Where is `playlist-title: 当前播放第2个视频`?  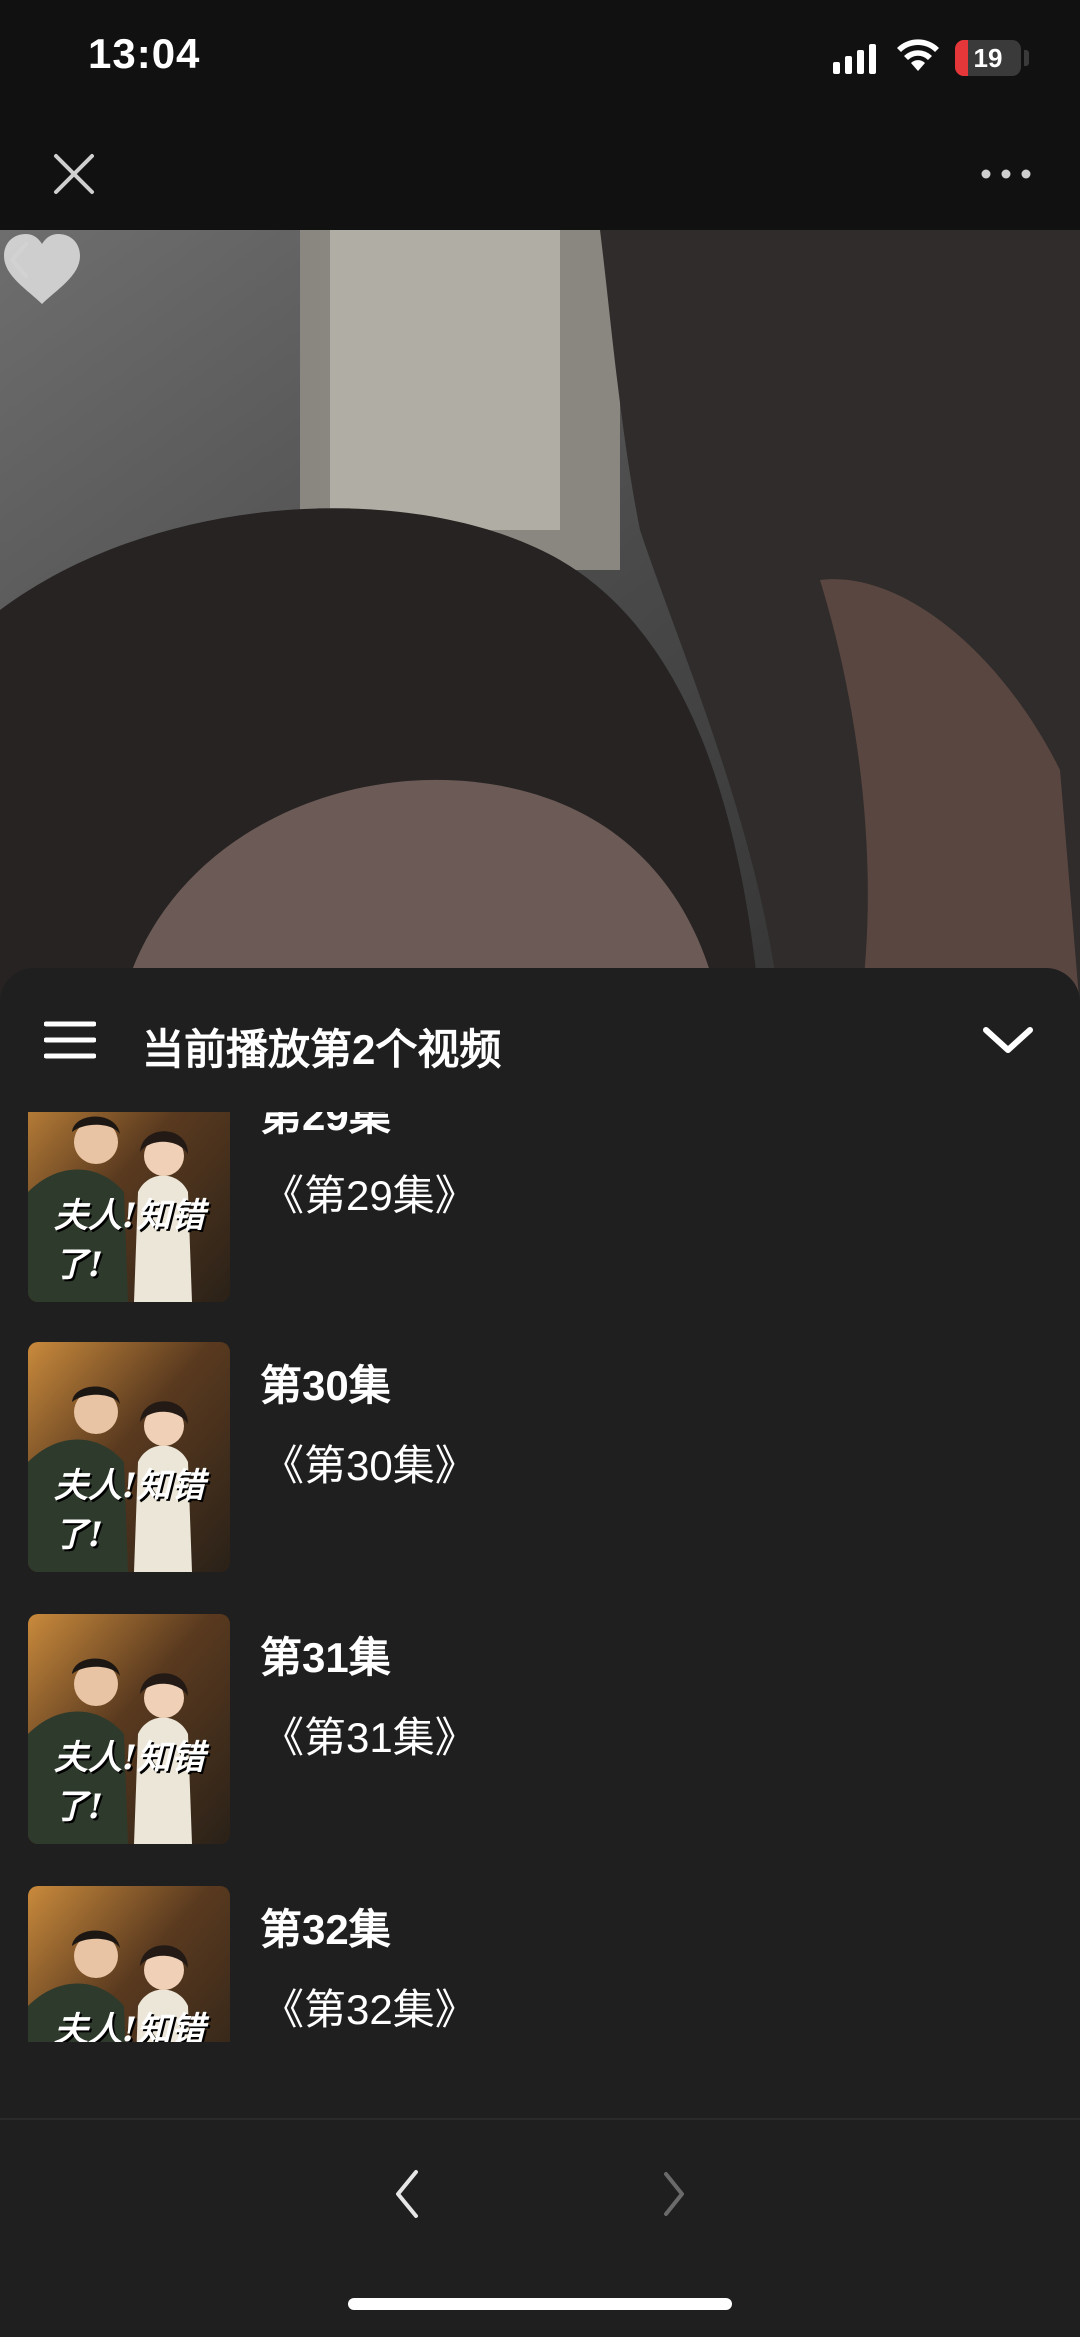 playlist-title: 当前播放第2个视频 is located at coordinates (322, 1049).